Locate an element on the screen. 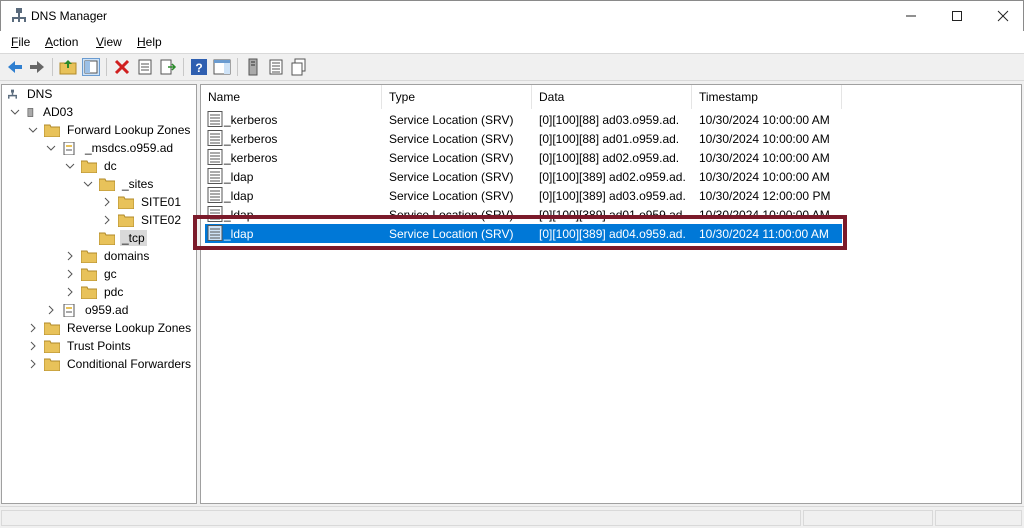  tree-item-dns: DNS is located at coordinates (31, 94).